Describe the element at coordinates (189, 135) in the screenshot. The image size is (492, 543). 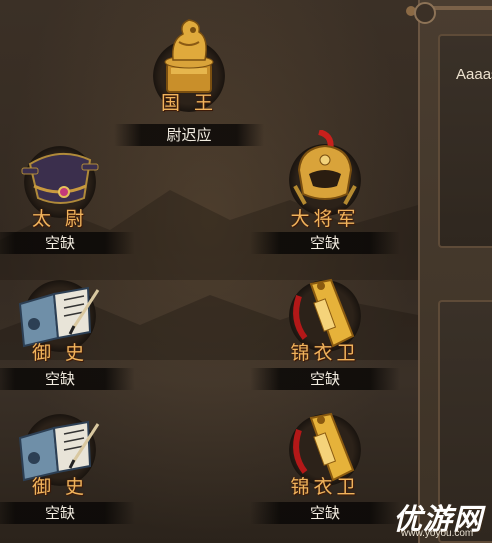
I see `king-holder: 尉迟应` at that location.